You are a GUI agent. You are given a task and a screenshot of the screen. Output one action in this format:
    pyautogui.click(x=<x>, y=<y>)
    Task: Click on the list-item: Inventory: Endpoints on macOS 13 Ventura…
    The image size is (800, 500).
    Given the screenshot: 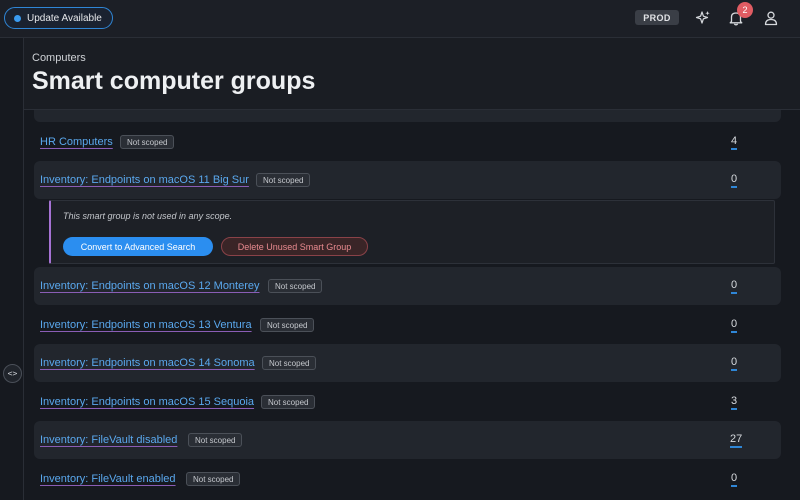 What is the action you would take?
    pyautogui.click(x=407, y=325)
    